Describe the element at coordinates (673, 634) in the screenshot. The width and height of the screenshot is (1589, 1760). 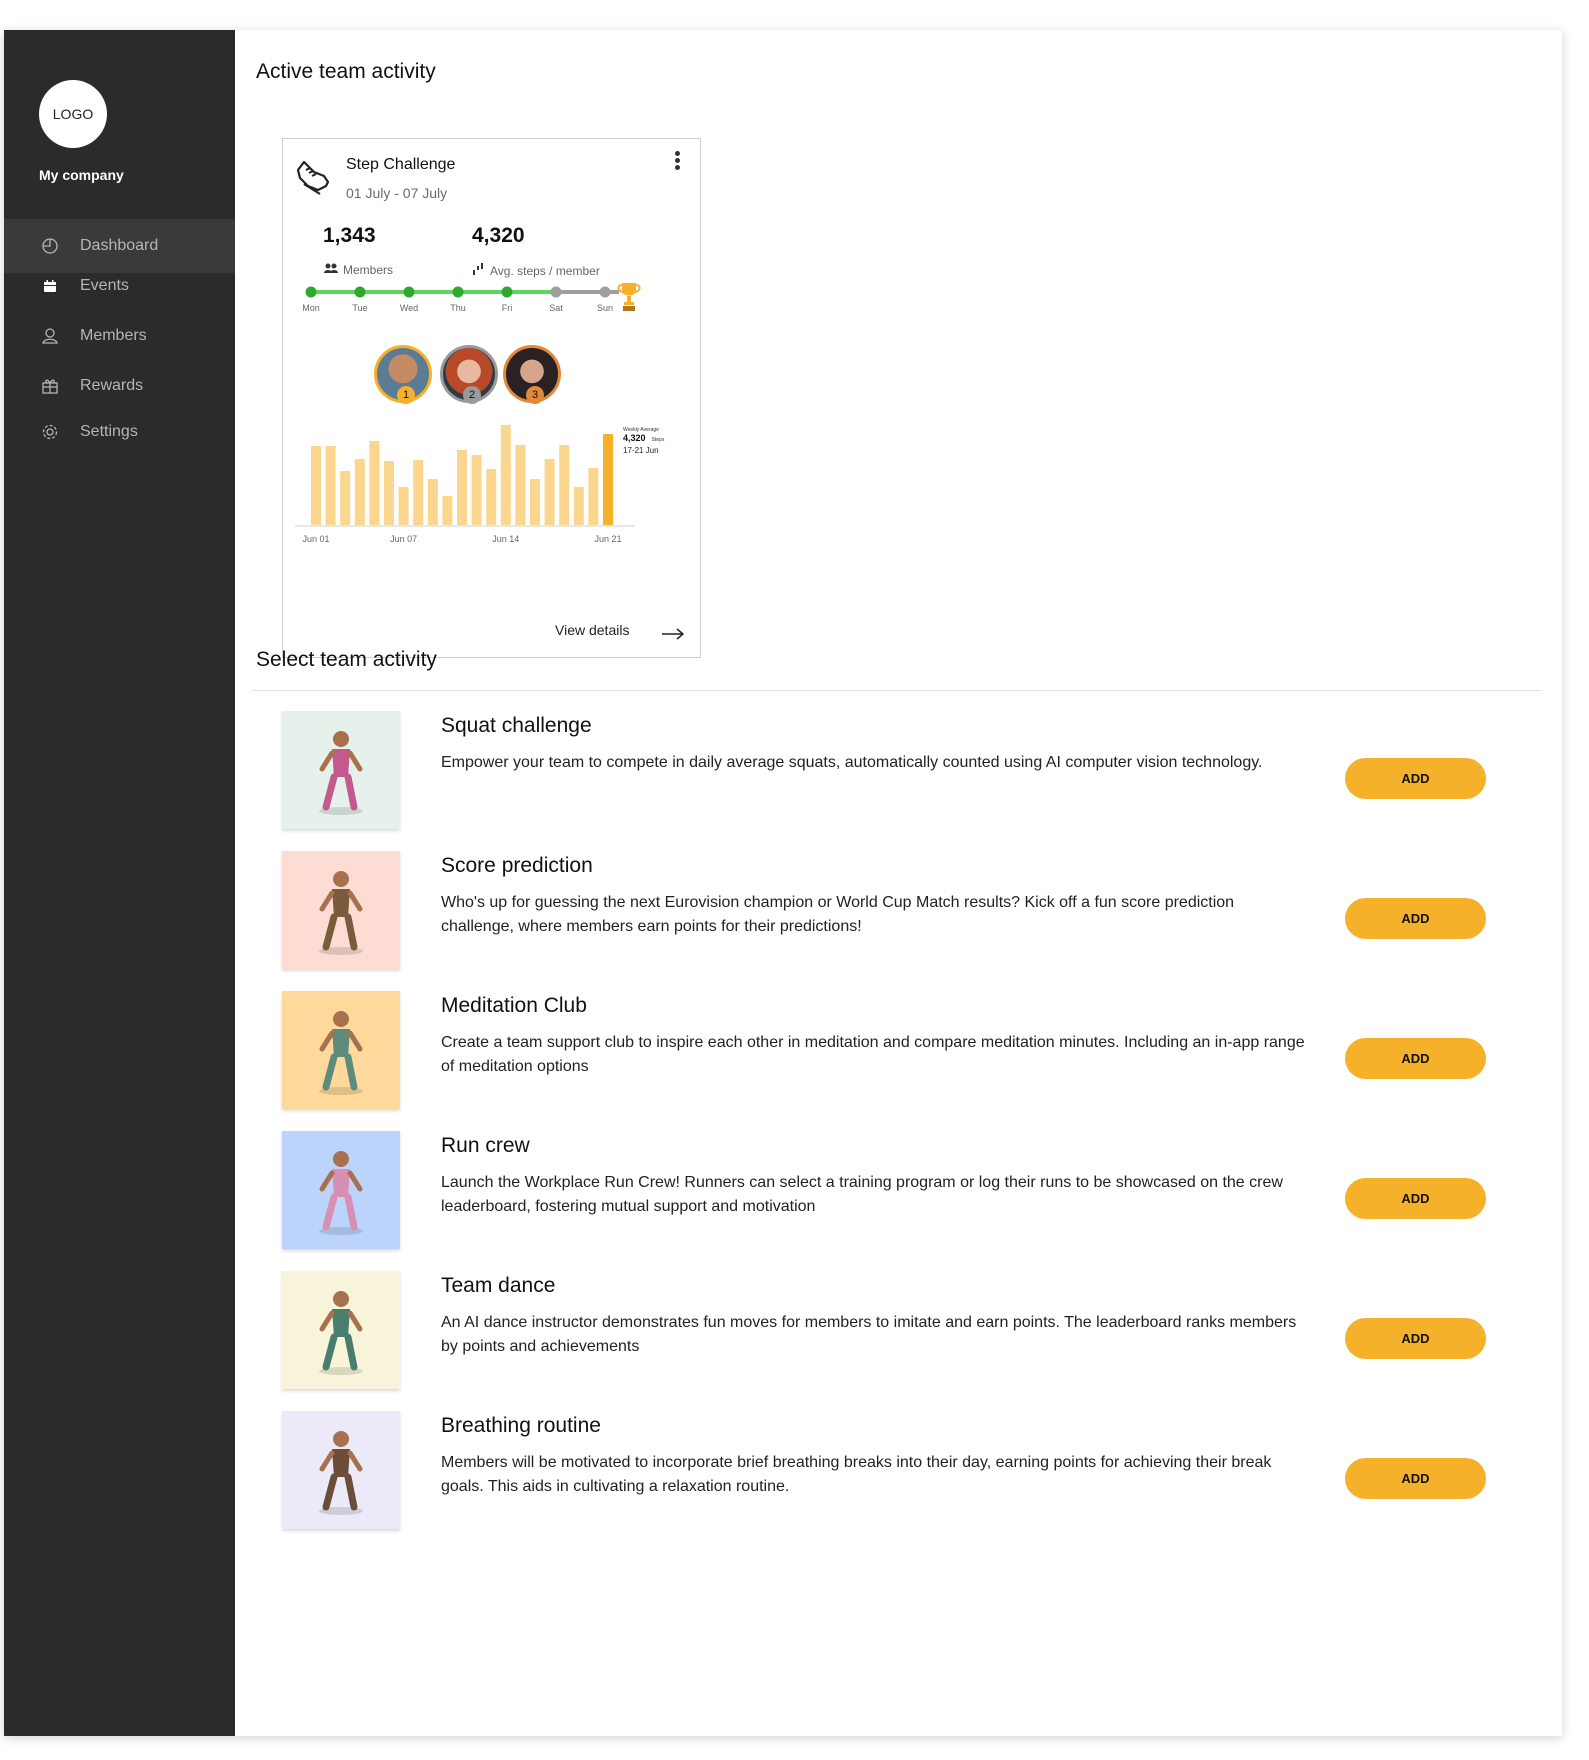
I see `arrow-right-icon` at that location.